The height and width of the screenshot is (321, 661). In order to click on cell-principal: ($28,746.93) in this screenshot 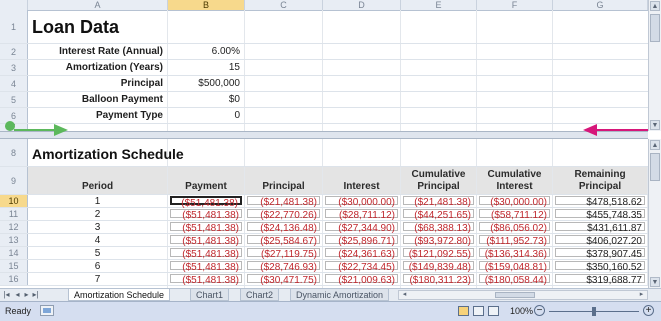, I will do `click(284, 266)`.